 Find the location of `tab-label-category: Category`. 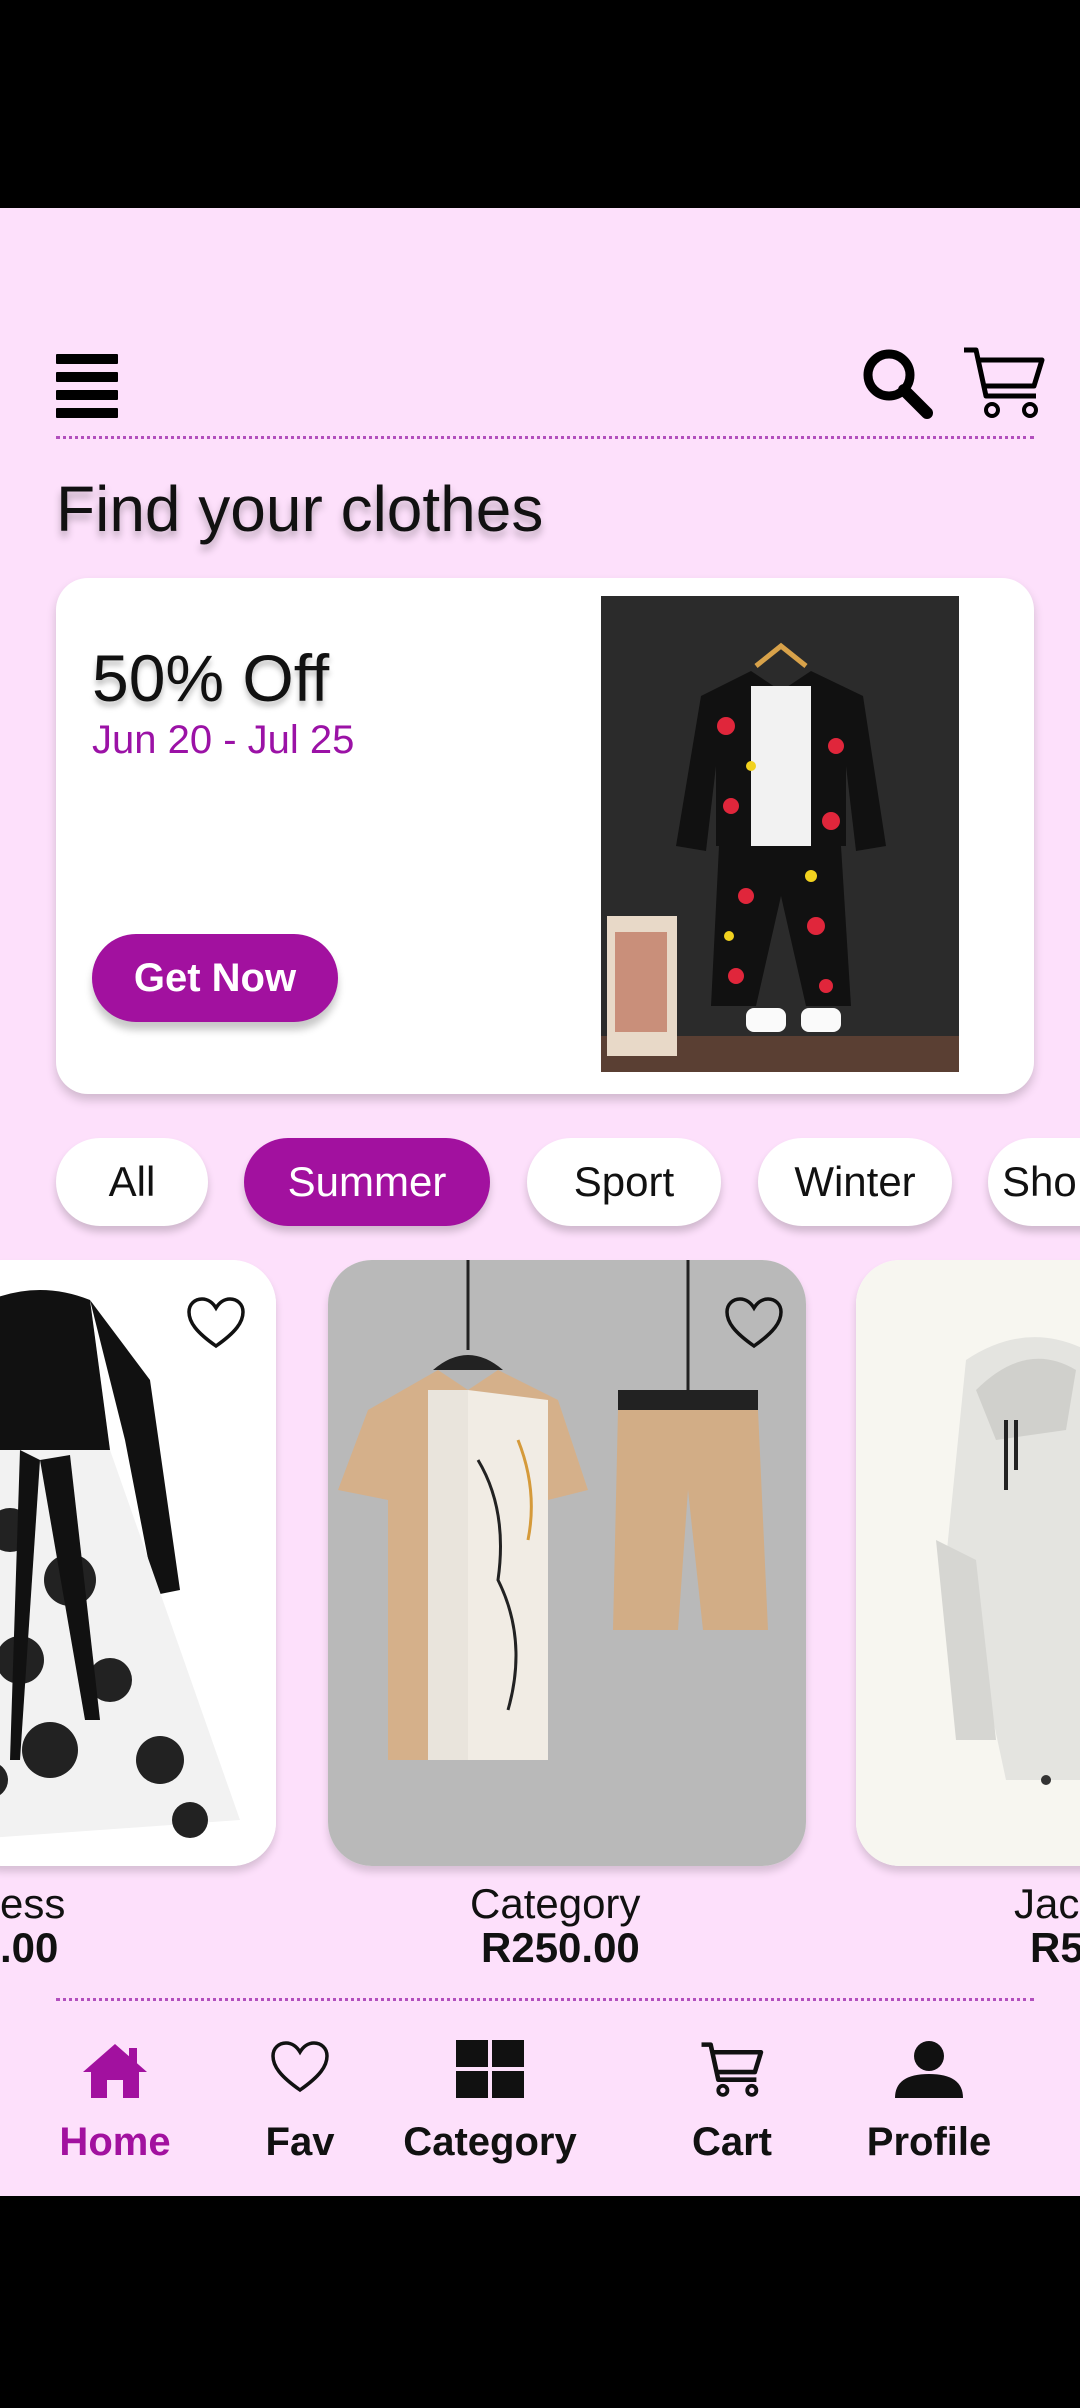

tab-label-category: Category is located at coordinates (490, 2142).